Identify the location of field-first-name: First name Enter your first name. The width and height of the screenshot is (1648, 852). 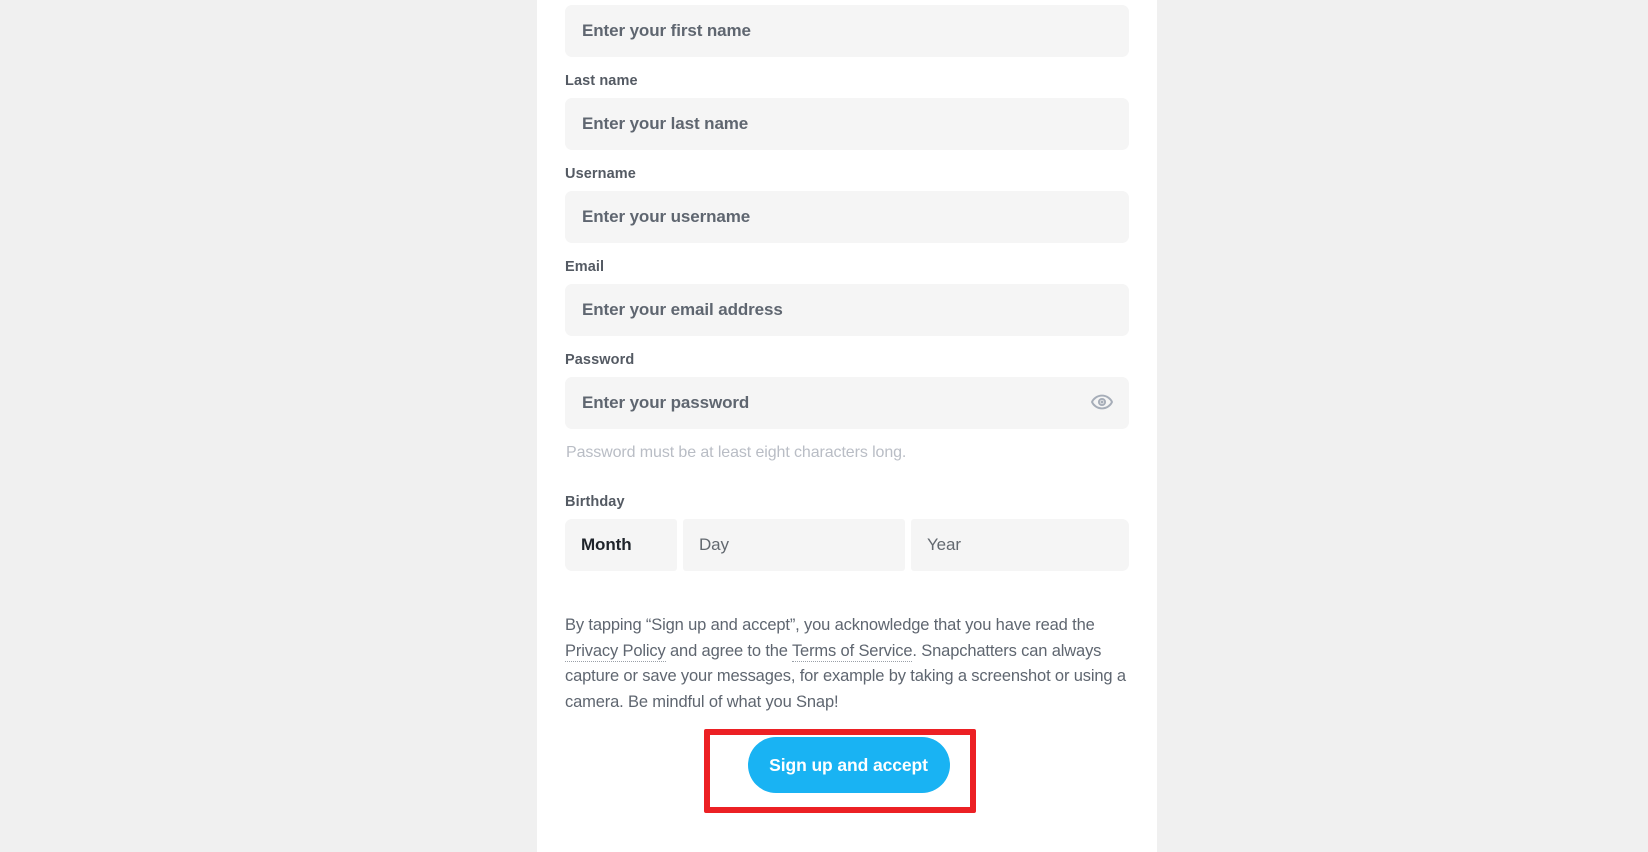
(847, 28).